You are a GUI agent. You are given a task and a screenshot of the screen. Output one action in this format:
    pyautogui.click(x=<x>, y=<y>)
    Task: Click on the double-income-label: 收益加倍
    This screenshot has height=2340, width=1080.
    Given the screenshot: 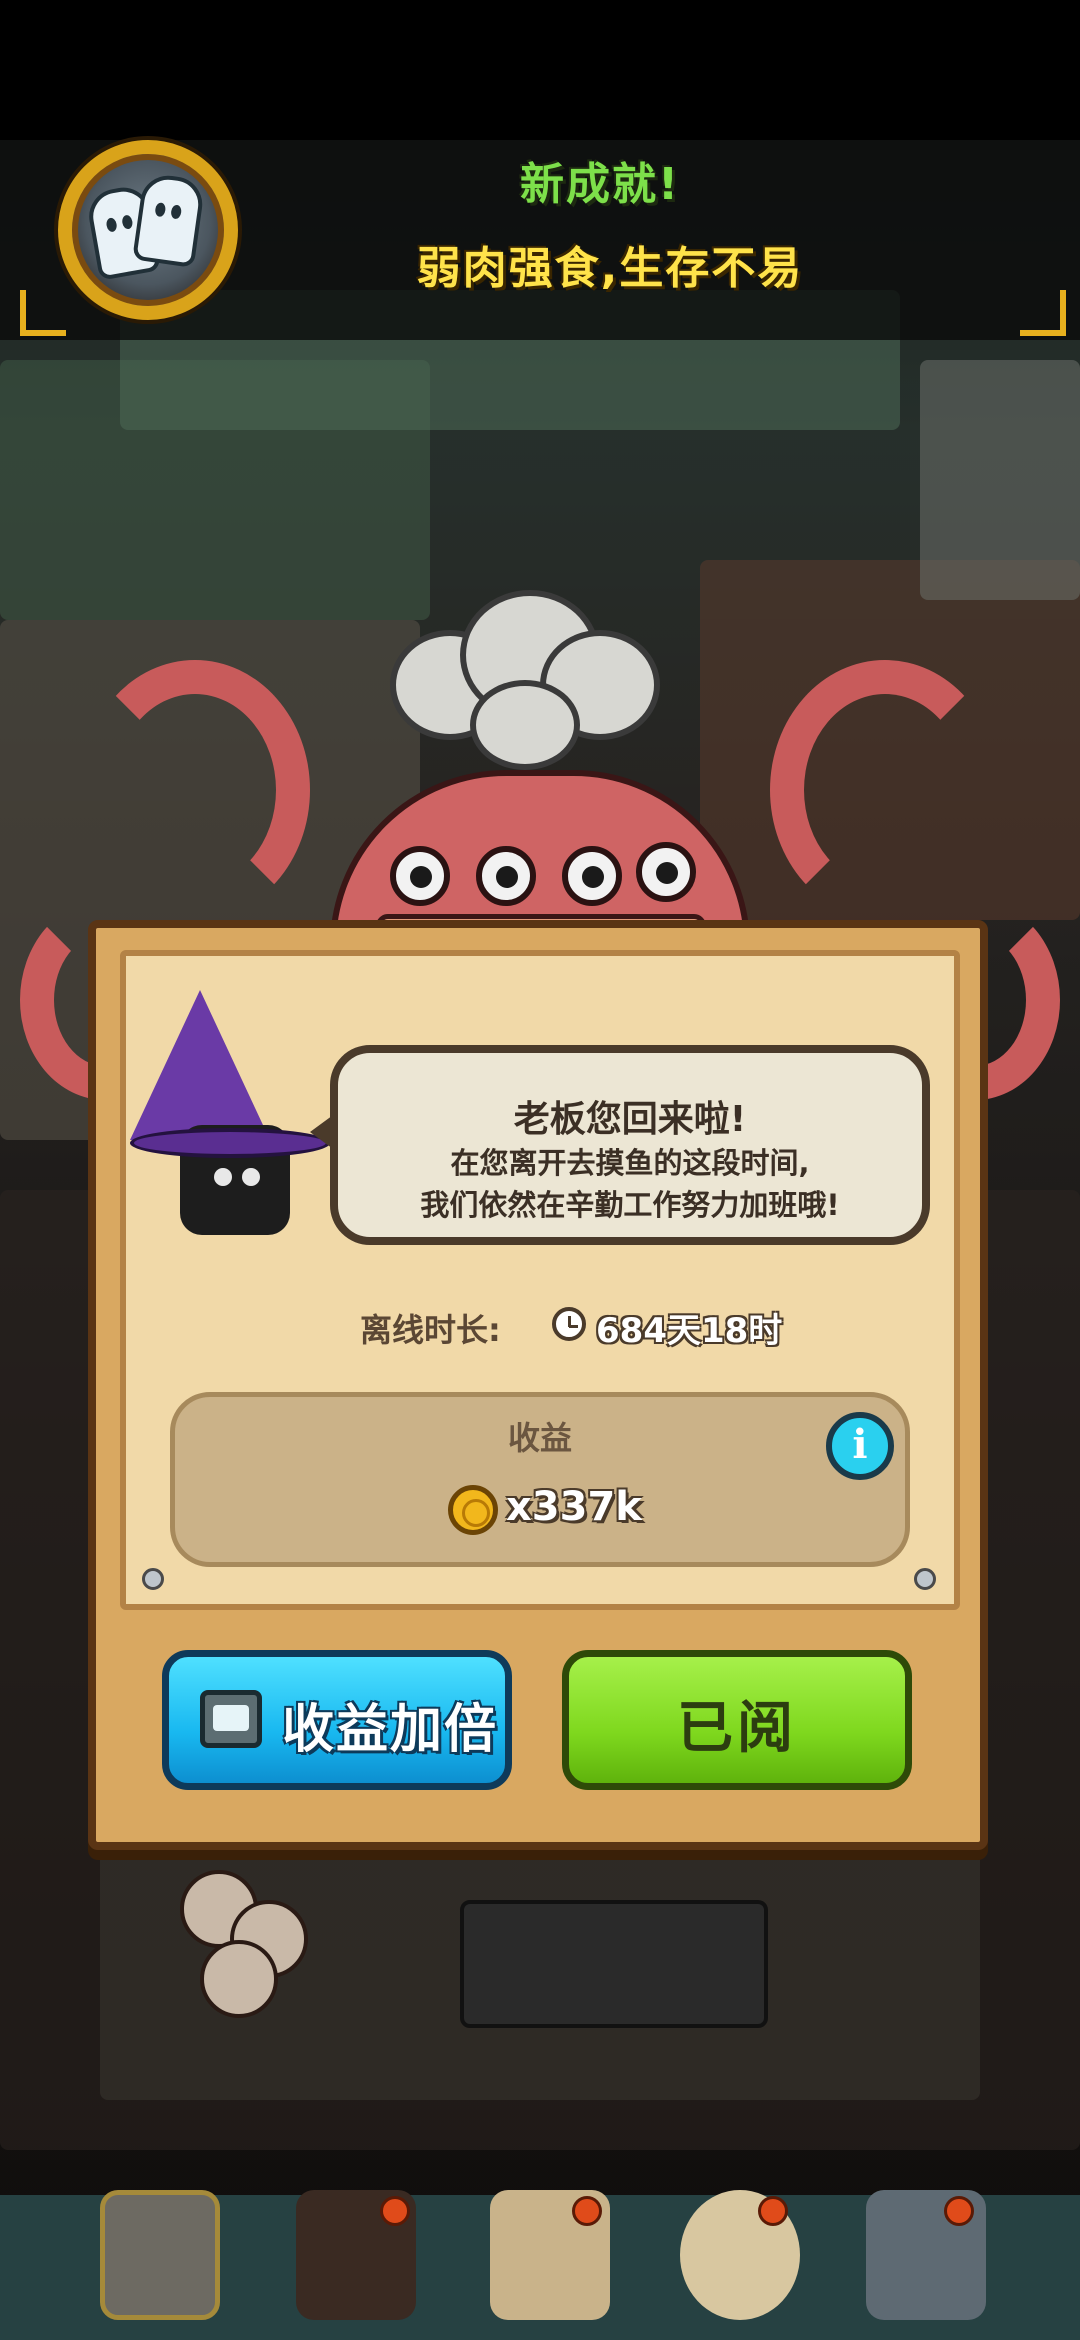 What is the action you would take?
    pyautogui.click(x=390, y=1730)
    